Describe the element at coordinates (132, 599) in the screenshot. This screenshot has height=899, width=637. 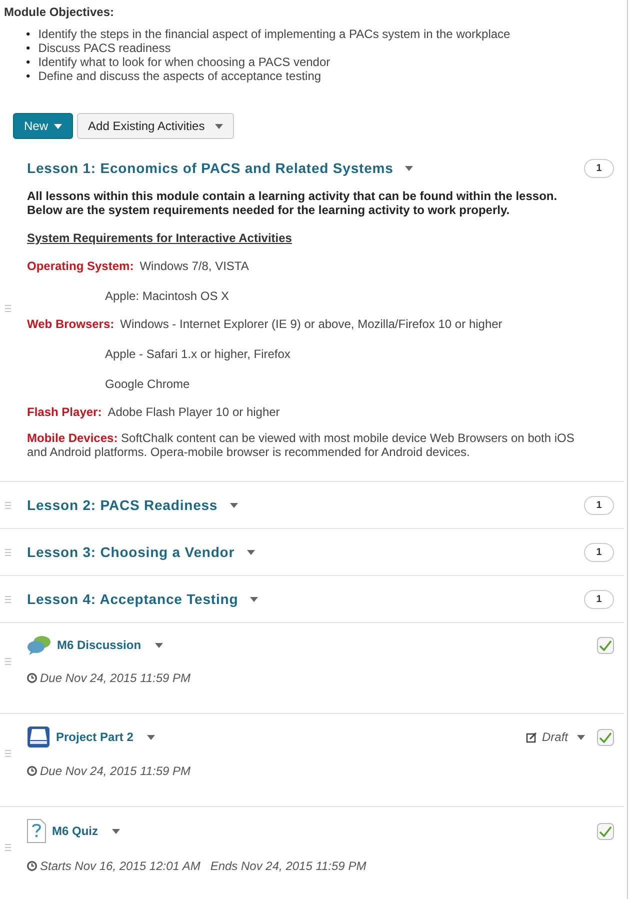
I see `lesson-title: Lesson 4: Acceptance Testing` at that location.